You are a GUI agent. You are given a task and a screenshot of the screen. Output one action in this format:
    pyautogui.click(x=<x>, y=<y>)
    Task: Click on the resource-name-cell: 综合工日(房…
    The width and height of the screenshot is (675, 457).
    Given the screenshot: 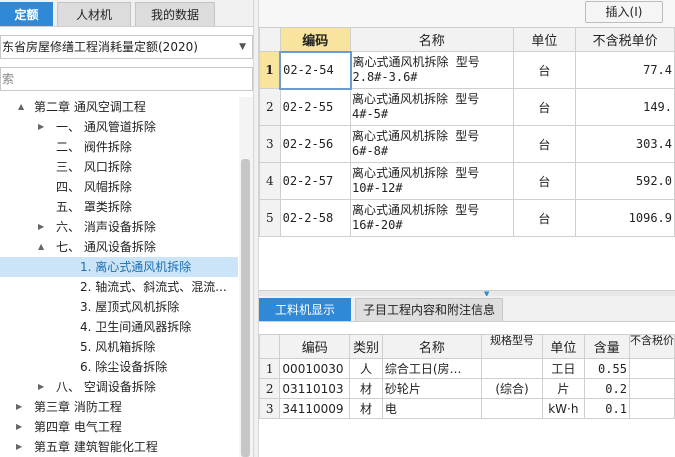 What is the action you would take?
    pyautogui.click(x=431, y=368)
    